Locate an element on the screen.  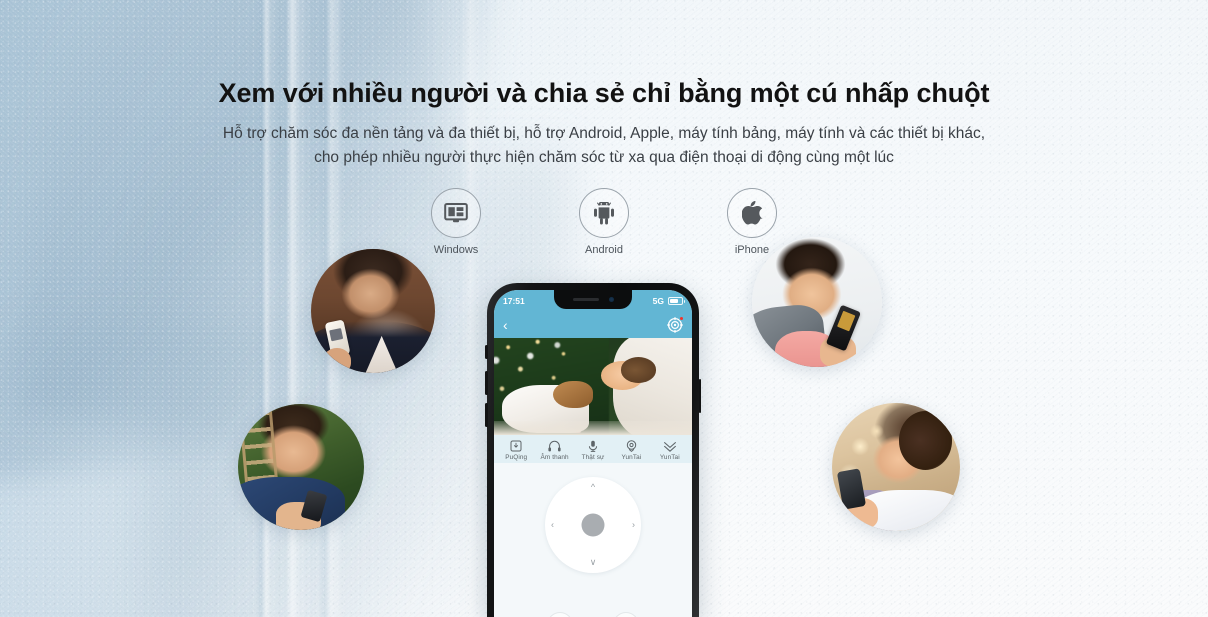
battery-icon is located at coordinates (676, 301).